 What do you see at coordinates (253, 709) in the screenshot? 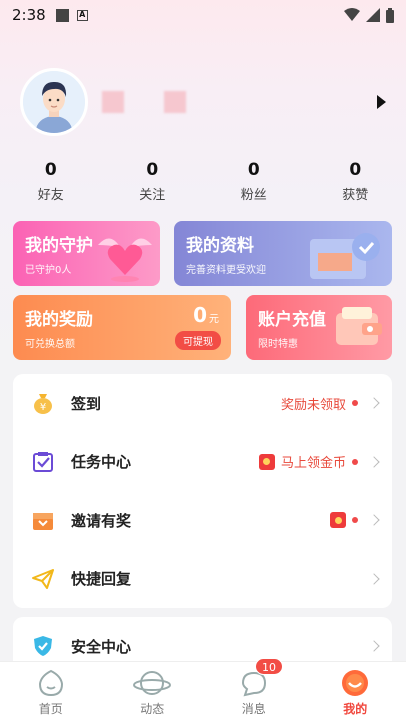
I see `tab-label: 消息` at bounding box center [253, 709].